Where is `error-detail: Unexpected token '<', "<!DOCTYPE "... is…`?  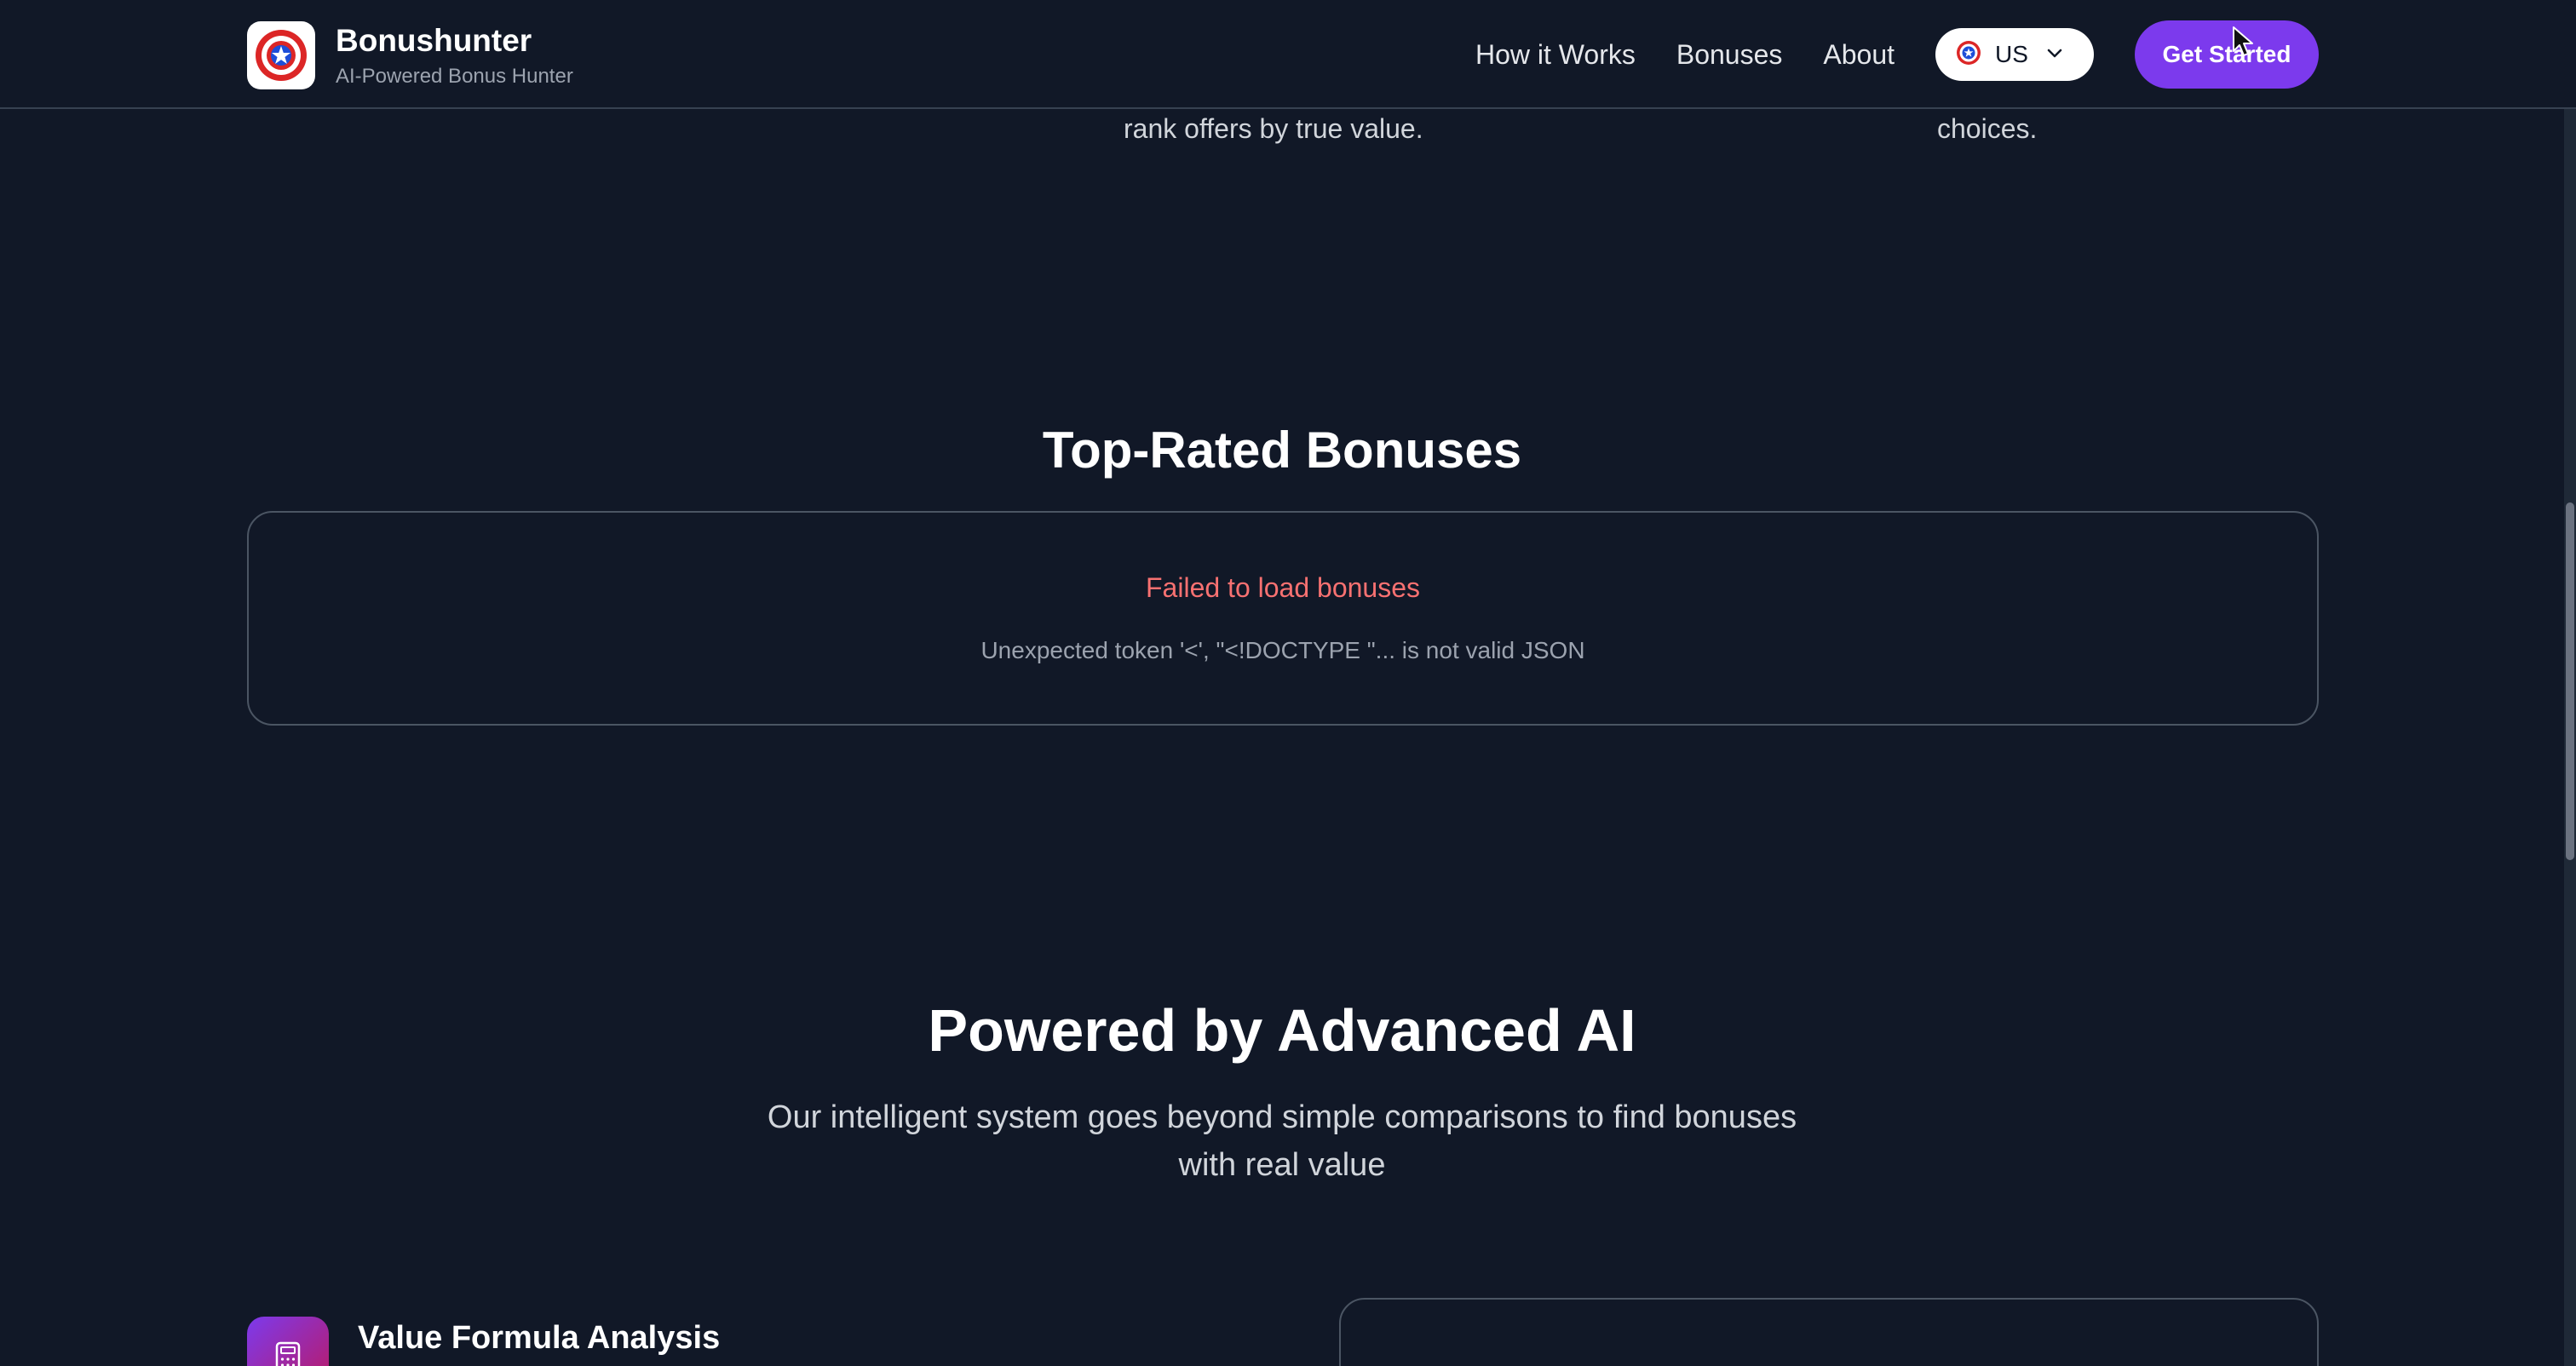
error-detail: Unexpected token '<', "<!DOCTYPE "... is… is located at coordinates (1283, 650).